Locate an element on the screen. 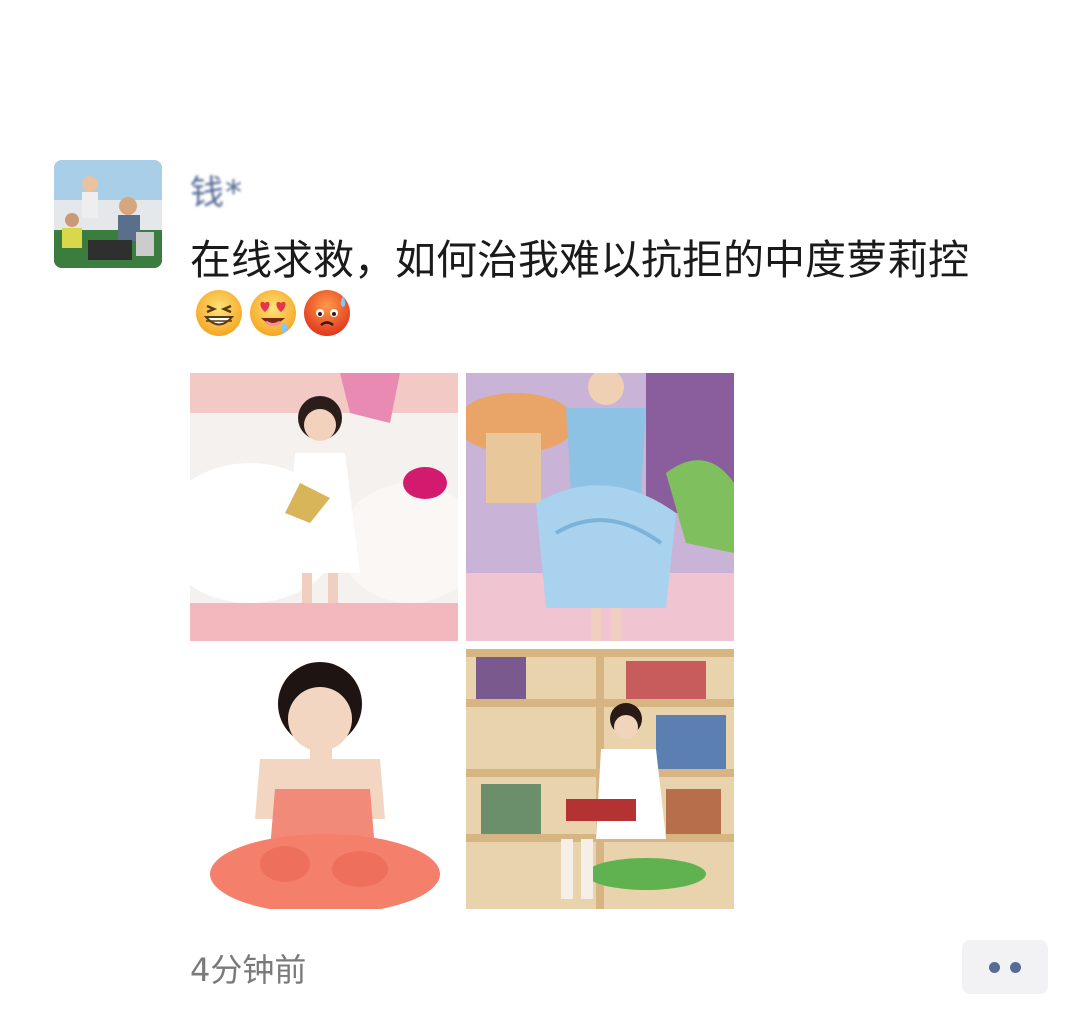 This screenshot has height=1029, width=1080. photo-girl-white-dress is located at coordinates (324, 507).